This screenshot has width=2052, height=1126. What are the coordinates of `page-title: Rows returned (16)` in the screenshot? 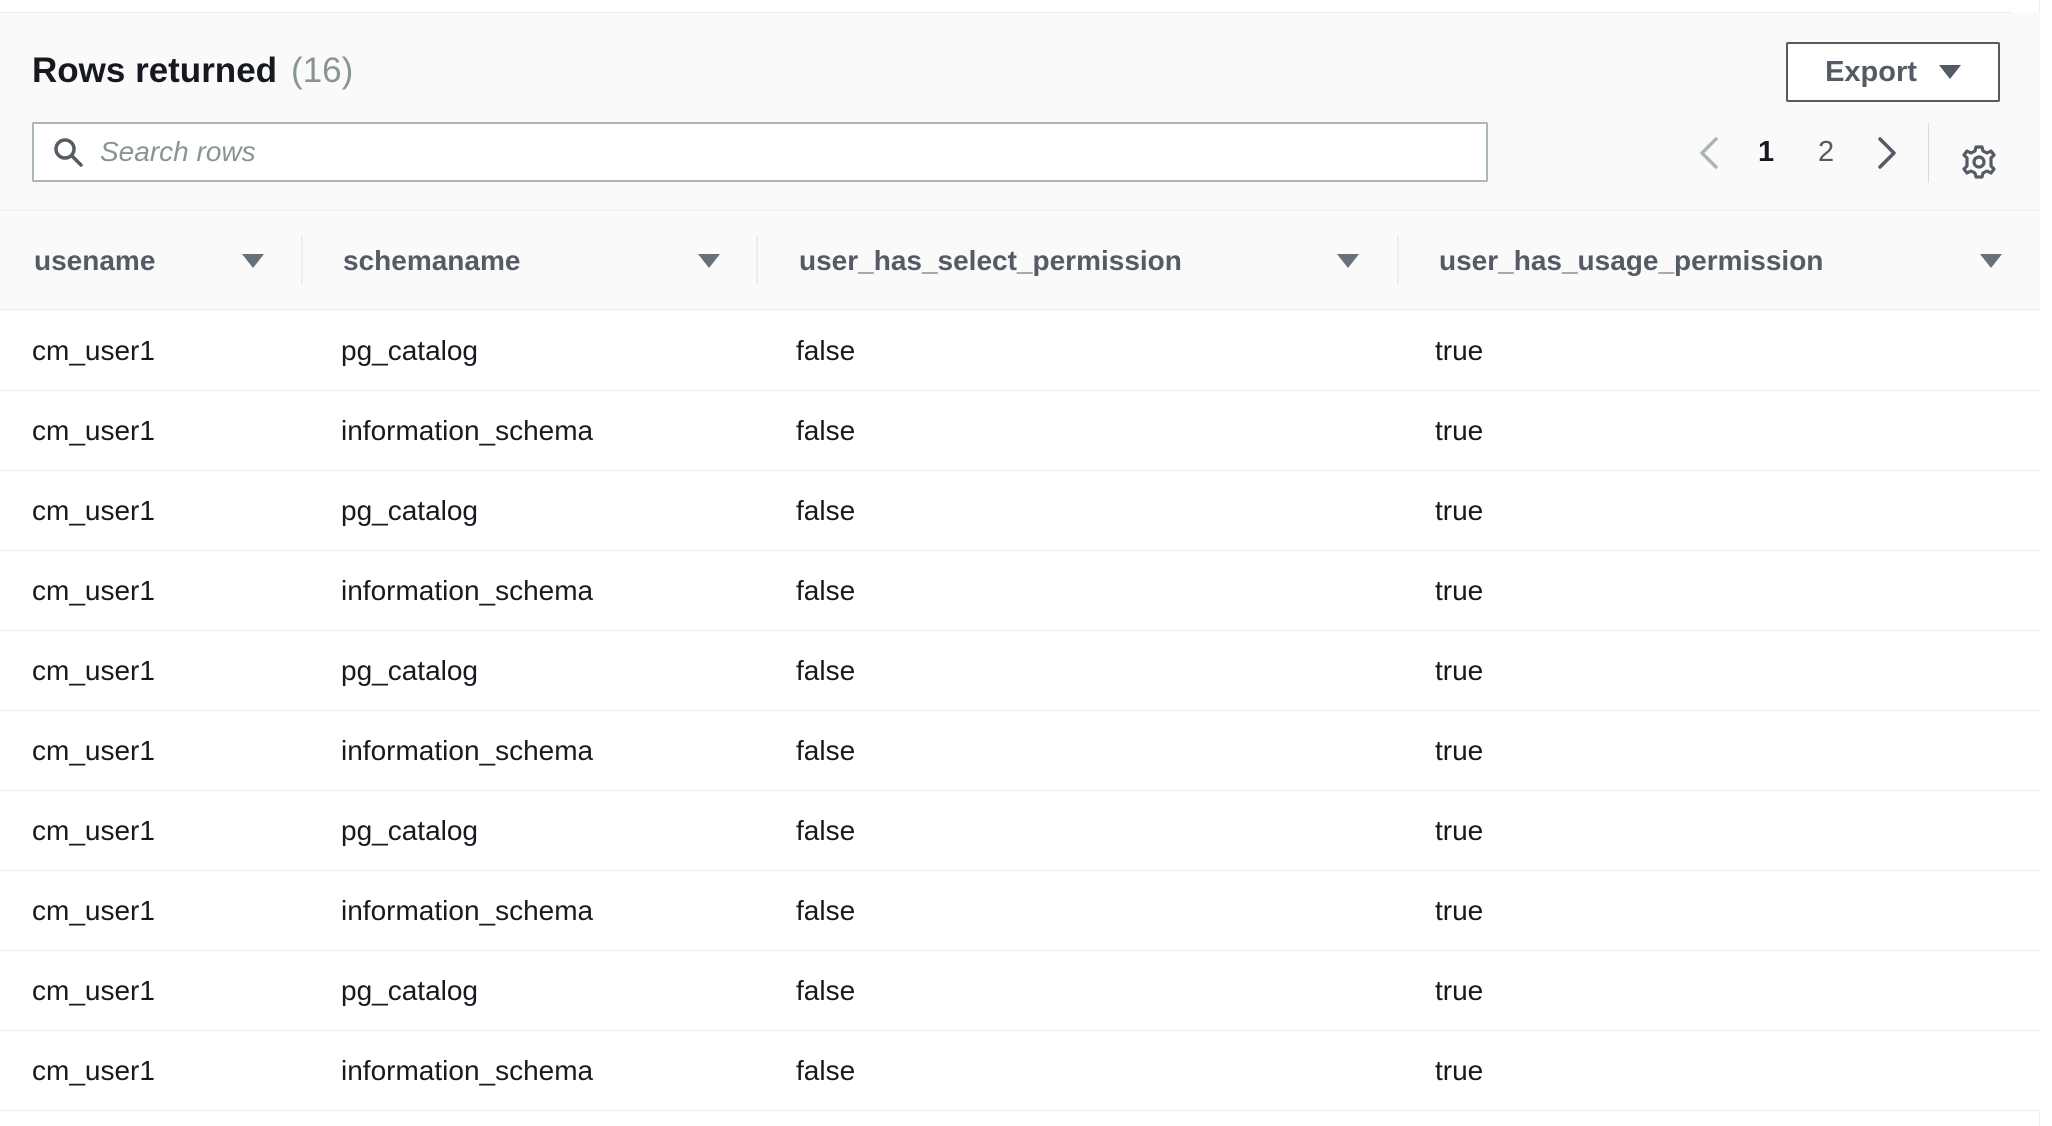 It's located at (192, 71).